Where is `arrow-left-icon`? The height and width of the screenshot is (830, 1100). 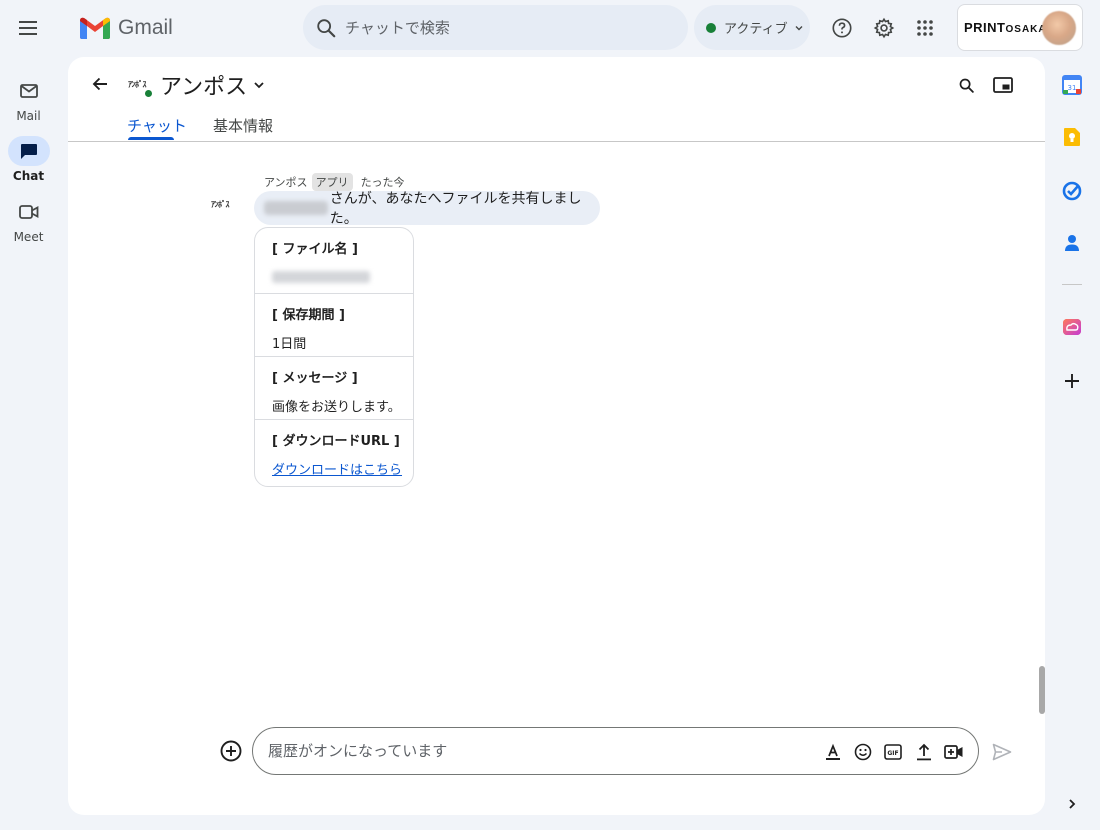 arrow-left-icon is located at coordinates (99, 84).